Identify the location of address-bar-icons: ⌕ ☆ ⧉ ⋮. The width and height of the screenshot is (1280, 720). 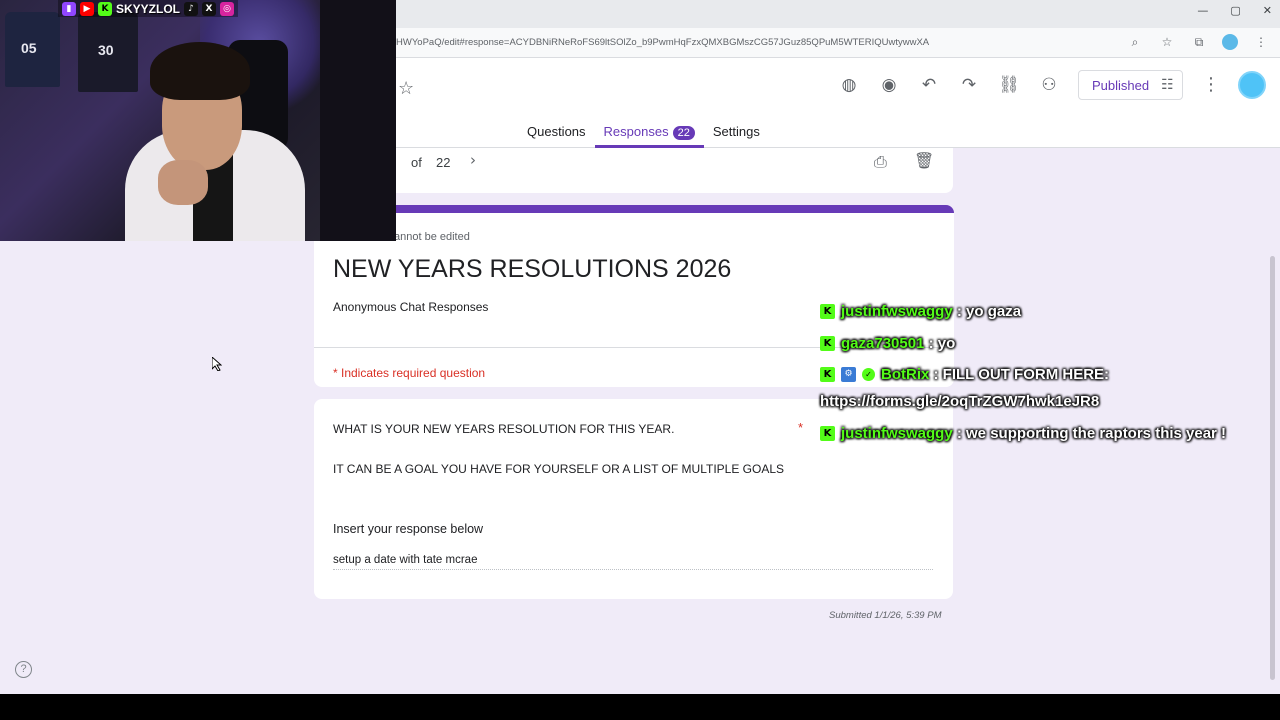
(1198, 42).